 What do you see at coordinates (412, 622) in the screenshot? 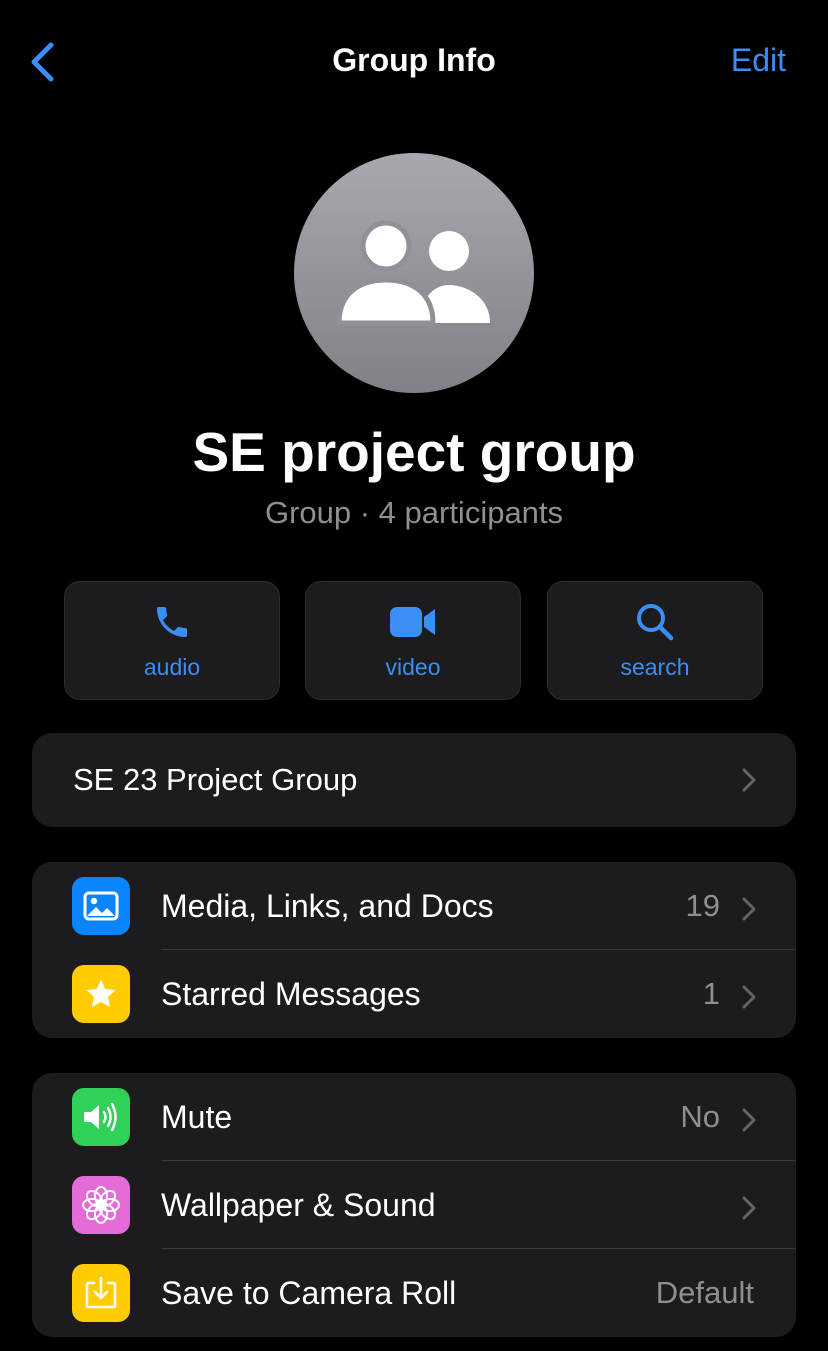
I see `video-camera-icon` at bounding box center [412, 622].